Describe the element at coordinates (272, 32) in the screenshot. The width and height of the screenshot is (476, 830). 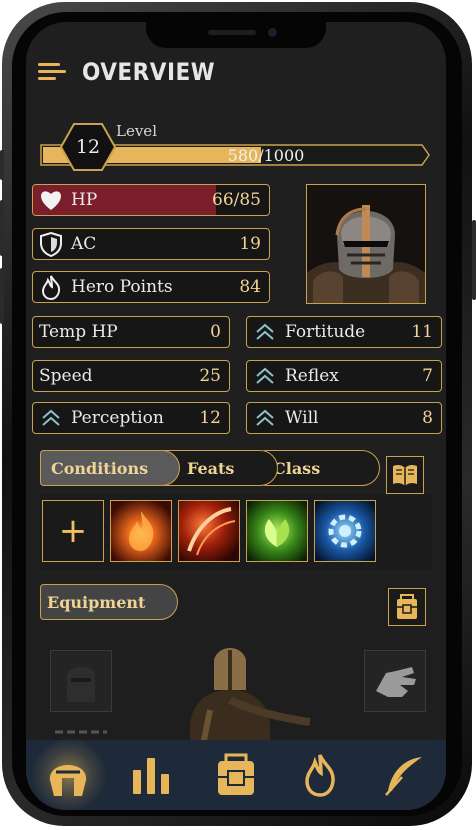
I see `front-camera` at that location.